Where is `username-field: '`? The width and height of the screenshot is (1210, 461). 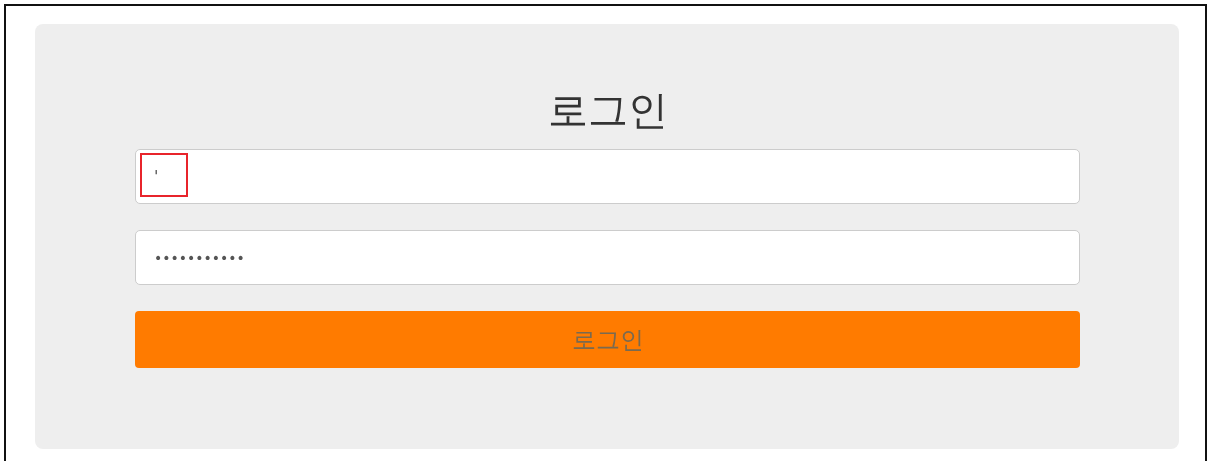 username-field: ' is located at coordinates (607, 176).